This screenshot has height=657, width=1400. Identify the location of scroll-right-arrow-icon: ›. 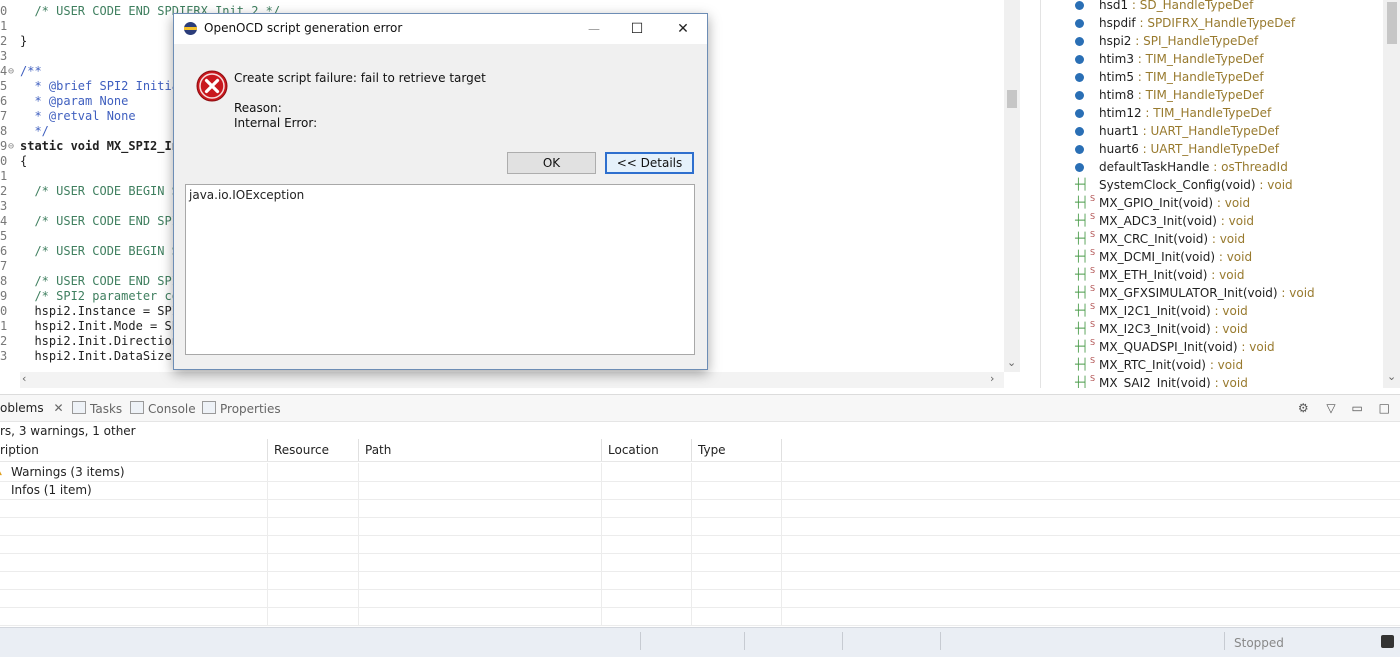
(992, 378).